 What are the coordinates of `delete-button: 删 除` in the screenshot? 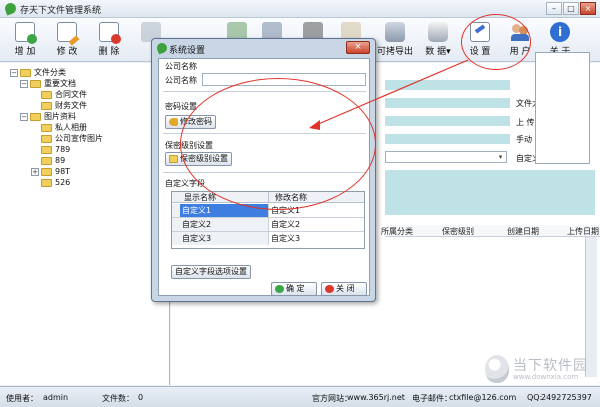 It's located at (109, 40).